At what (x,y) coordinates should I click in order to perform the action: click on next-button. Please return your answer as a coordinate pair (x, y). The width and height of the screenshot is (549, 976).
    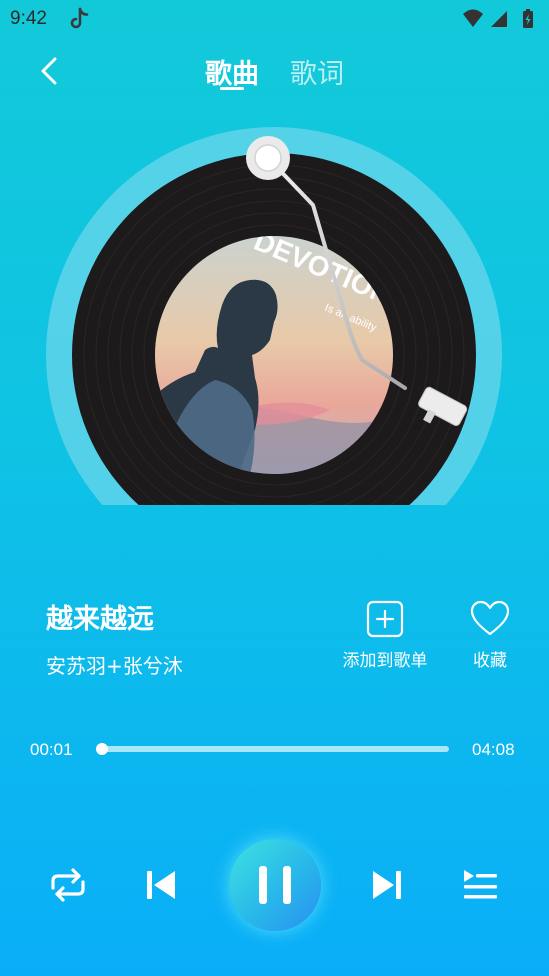
    Looking at the image, I should click on (387, 885).